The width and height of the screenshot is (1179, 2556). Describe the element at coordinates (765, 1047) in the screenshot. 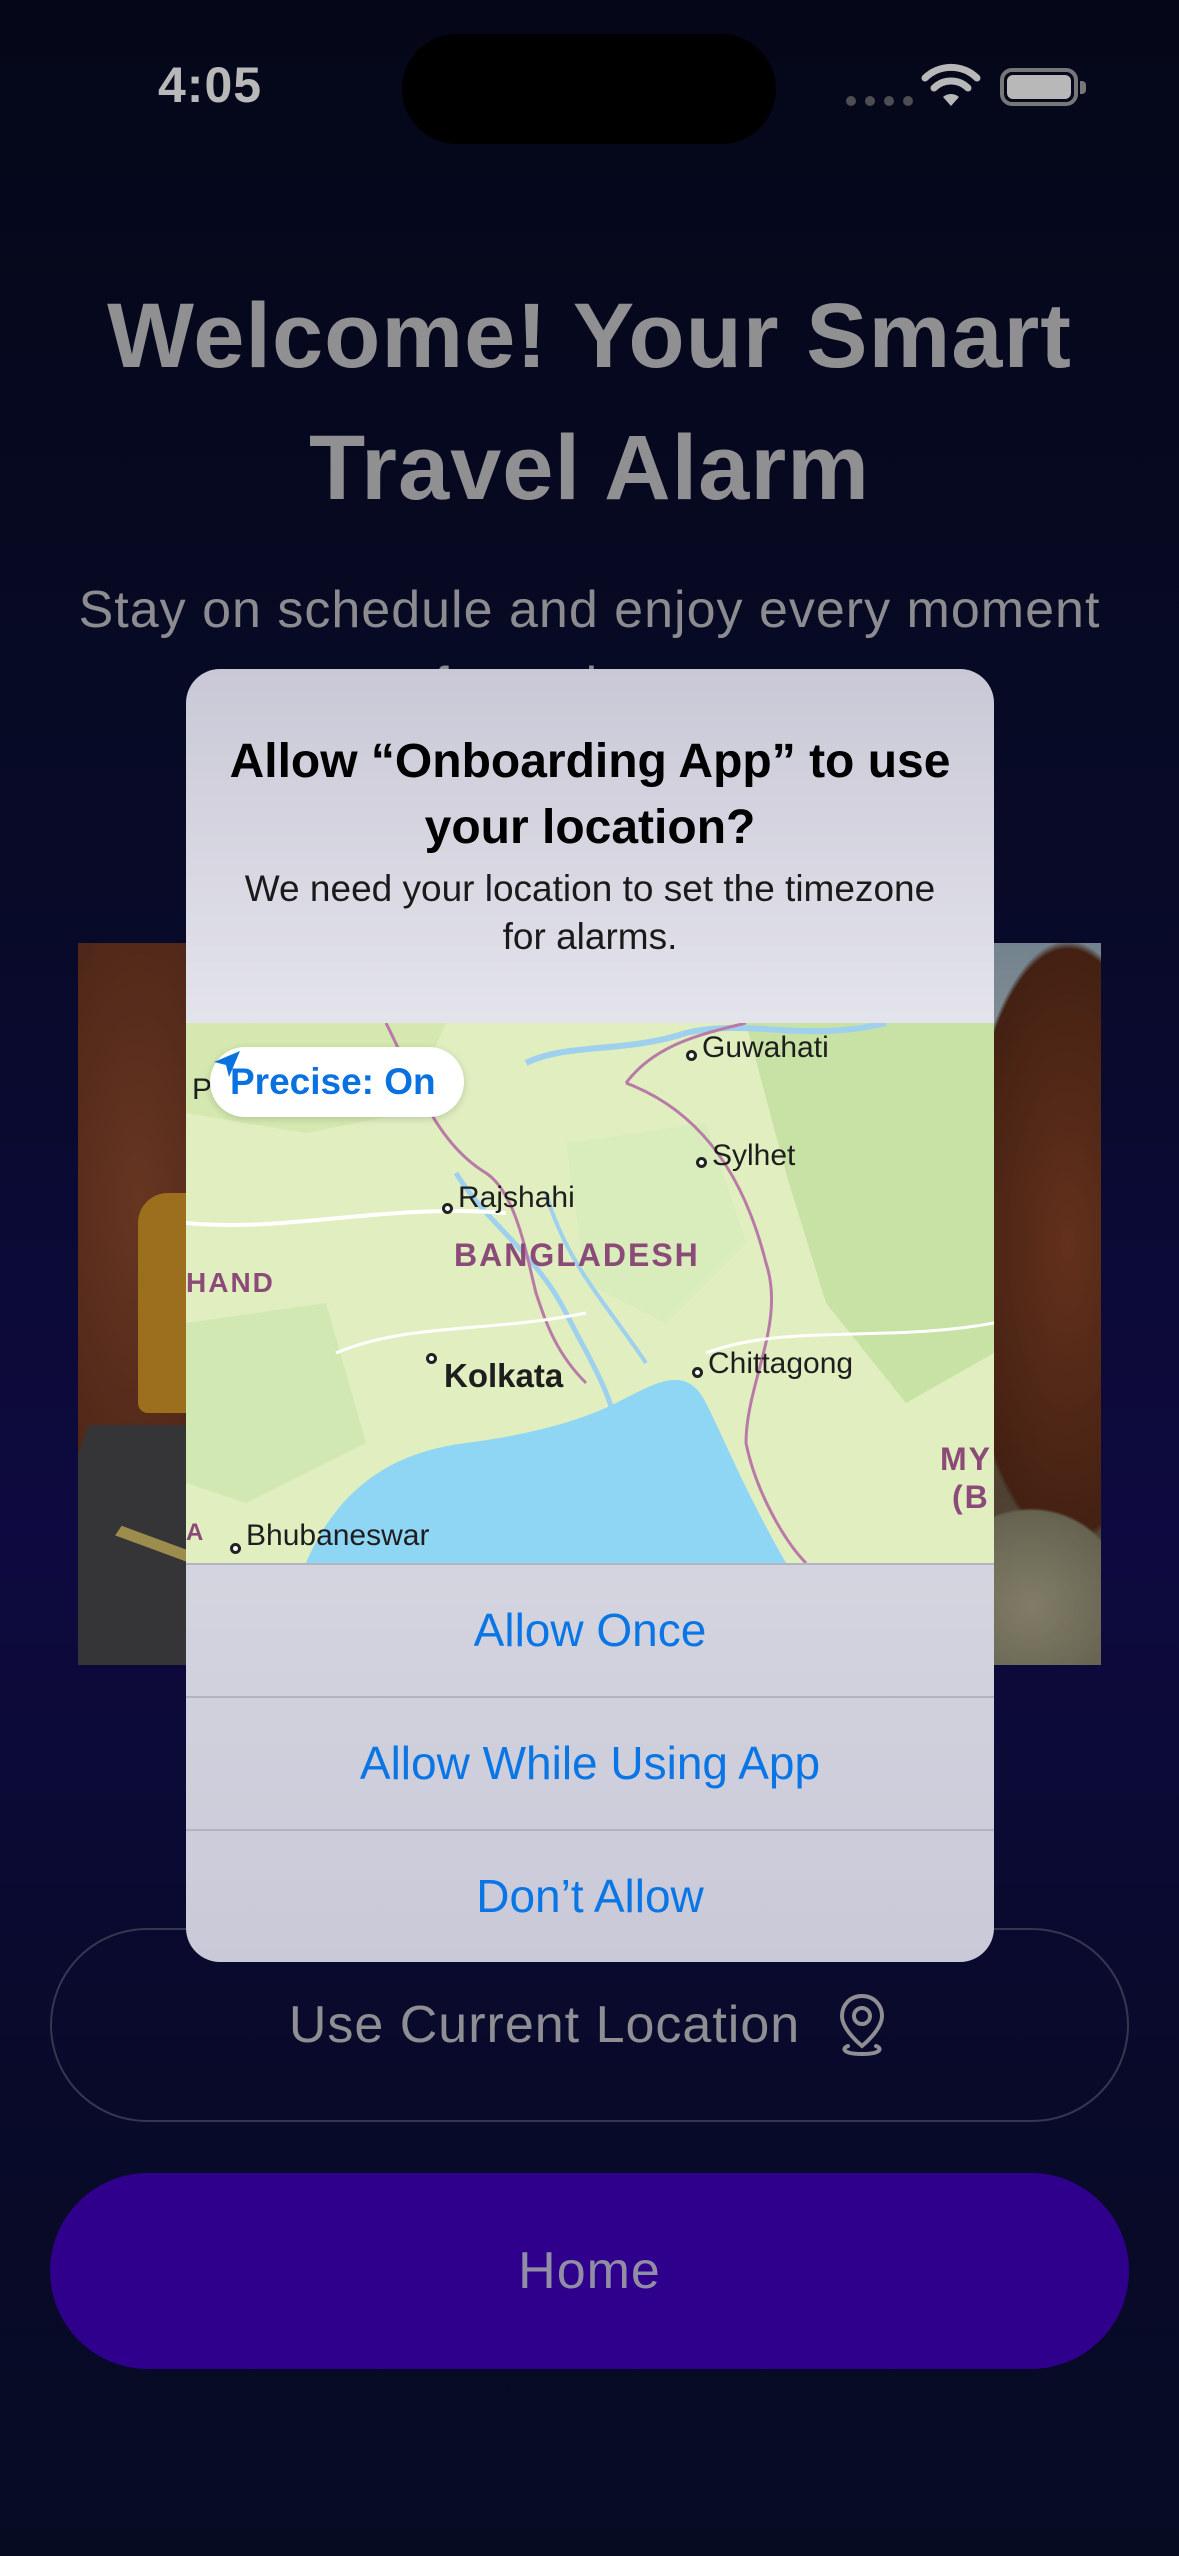

I see `map-city-label: Guwahati` at that location.